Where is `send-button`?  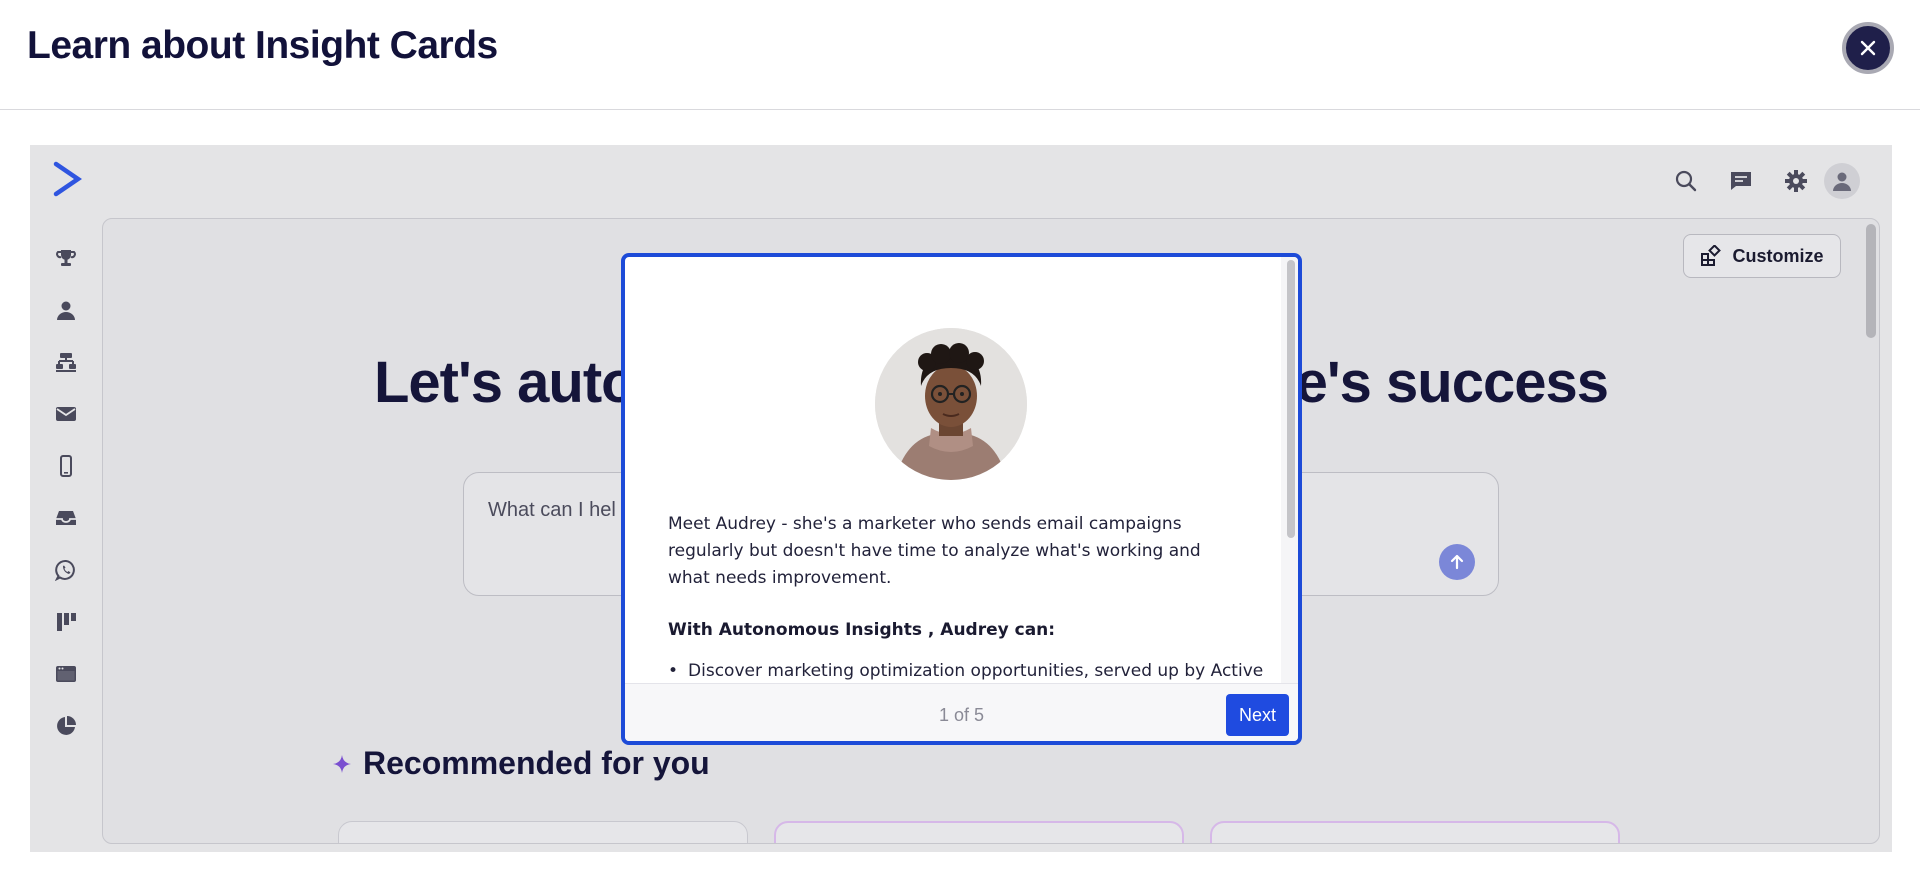
send-button is located at coordinates (1457, 562).